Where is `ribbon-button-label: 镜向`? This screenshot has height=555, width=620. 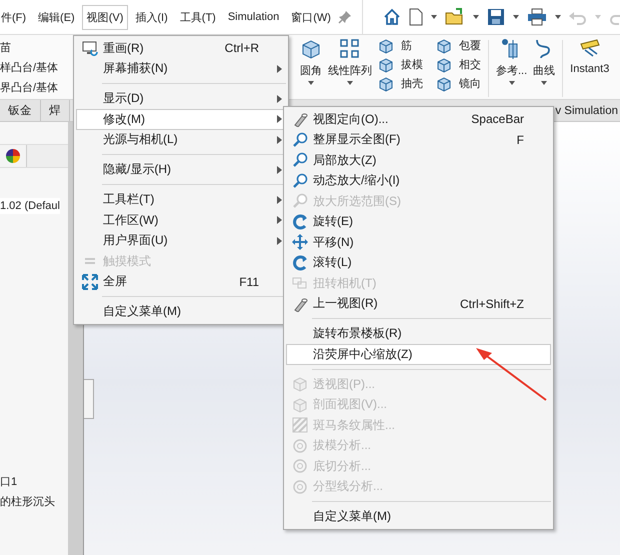
ribbon-button-label: 镜向 is located at coordinates (470, 84).